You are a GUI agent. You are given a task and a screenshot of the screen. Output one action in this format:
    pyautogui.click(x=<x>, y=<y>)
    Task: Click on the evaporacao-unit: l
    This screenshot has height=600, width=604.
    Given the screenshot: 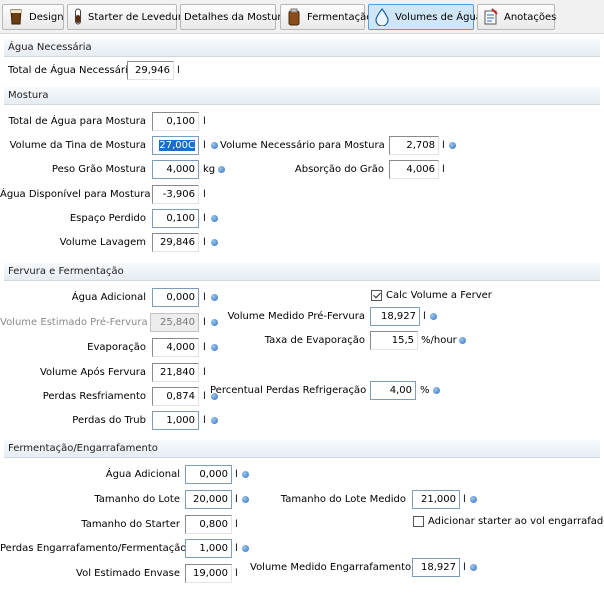 What is the action you would take?
    pyautogui.click(x=204, y=347)
    